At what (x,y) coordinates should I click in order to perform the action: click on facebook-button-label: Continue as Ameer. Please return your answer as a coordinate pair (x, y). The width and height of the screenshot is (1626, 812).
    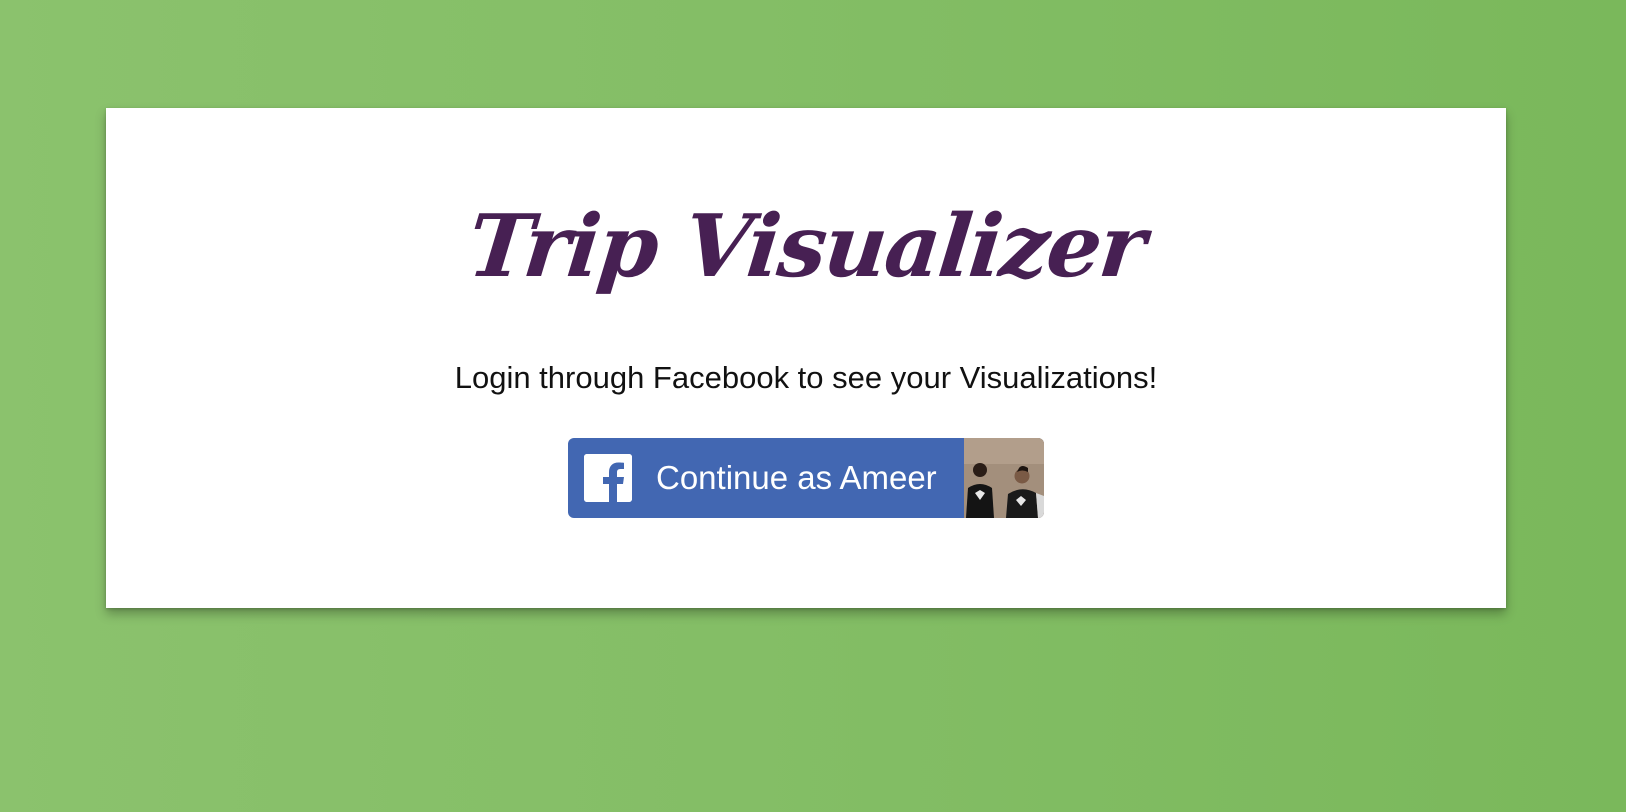
    Looking at the image, I should click on (796, 477).